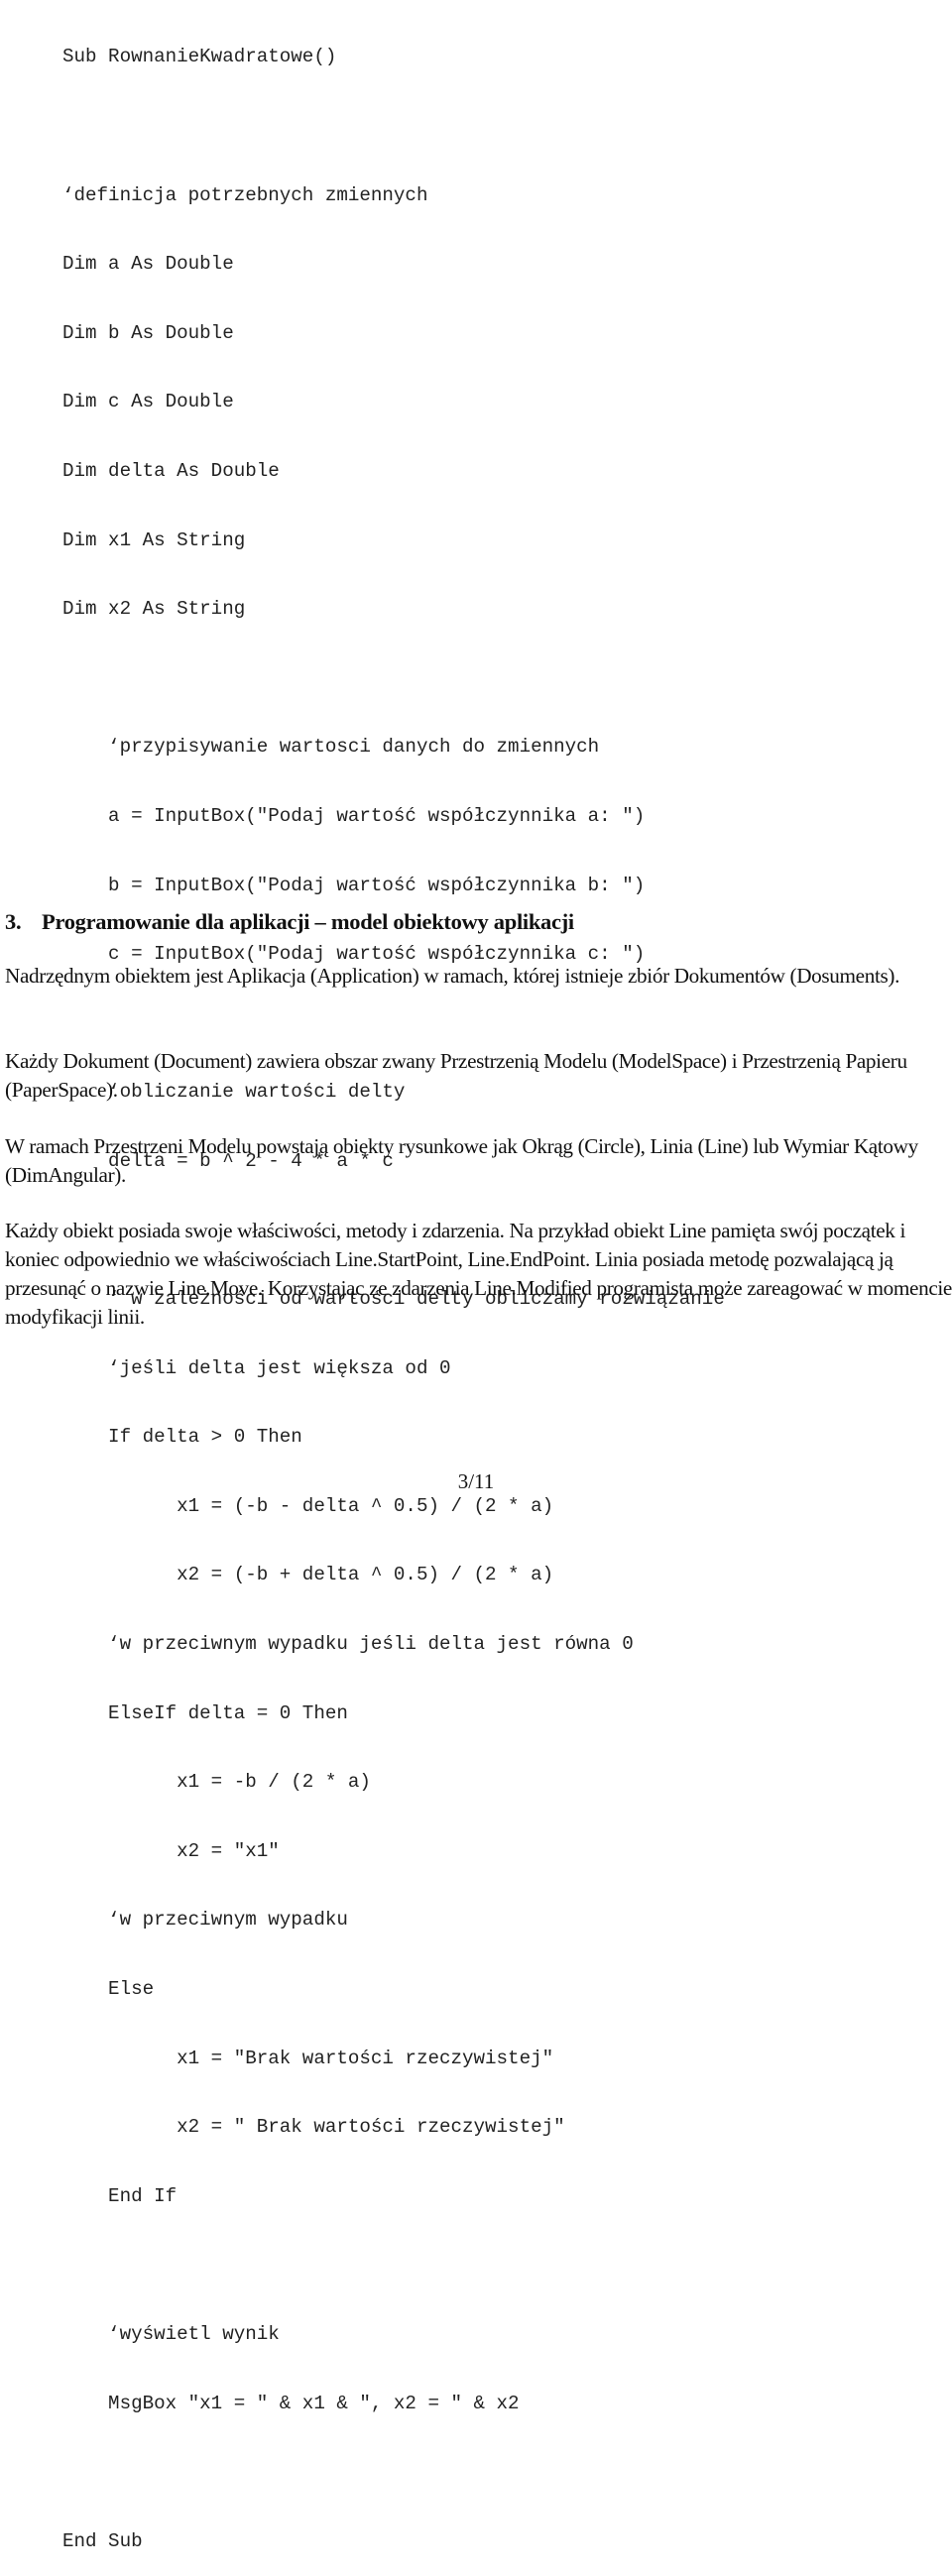  What do you see at coordinates (171, 470) in the screenshot?
I see `code-line: Dim delta As Double` at bounding box center [171, 470].